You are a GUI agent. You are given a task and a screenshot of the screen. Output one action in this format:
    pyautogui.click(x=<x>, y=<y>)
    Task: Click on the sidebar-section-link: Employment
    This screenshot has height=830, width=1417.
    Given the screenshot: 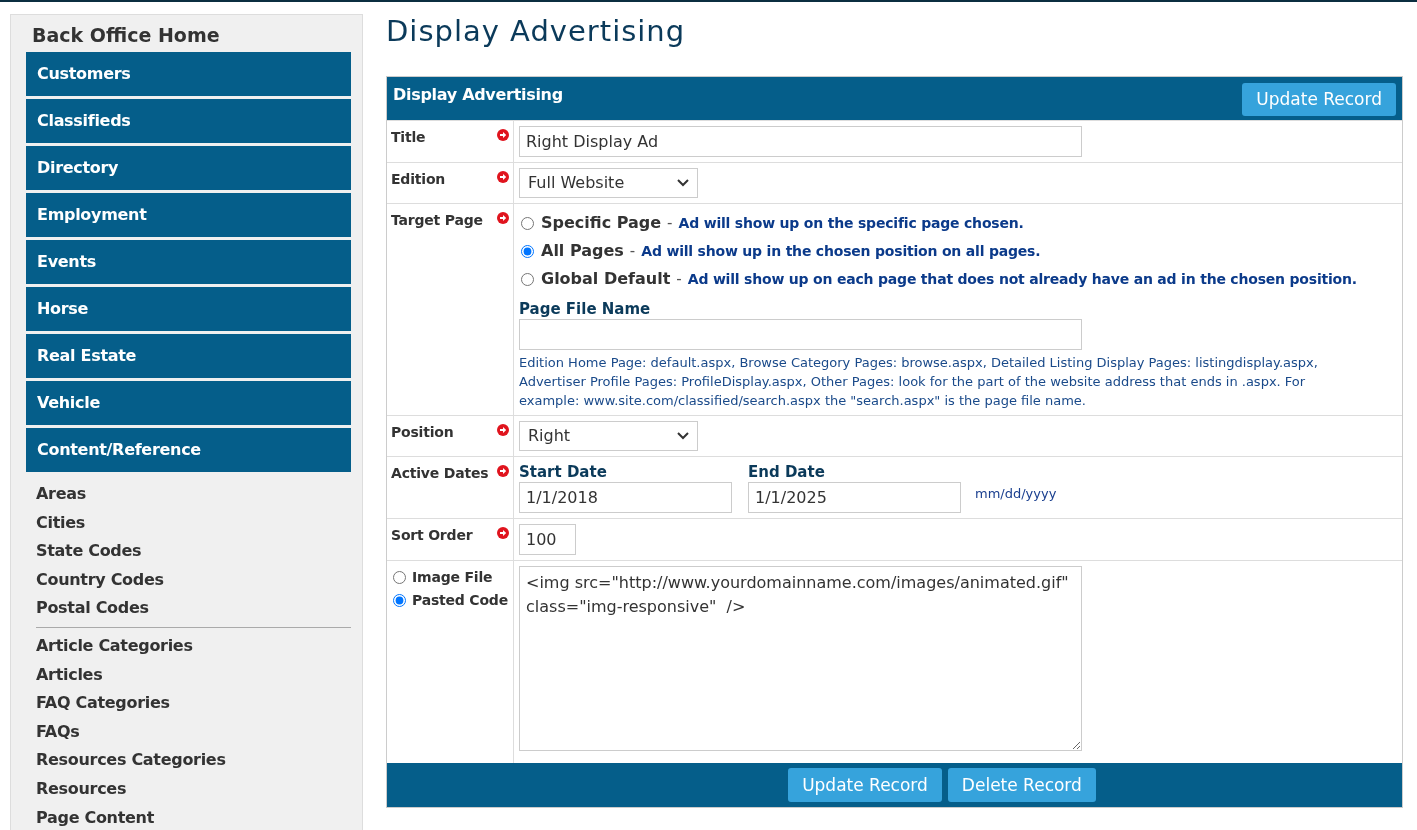 What is the action you would take?
    pyautogui.click(x=188, y=215)
    